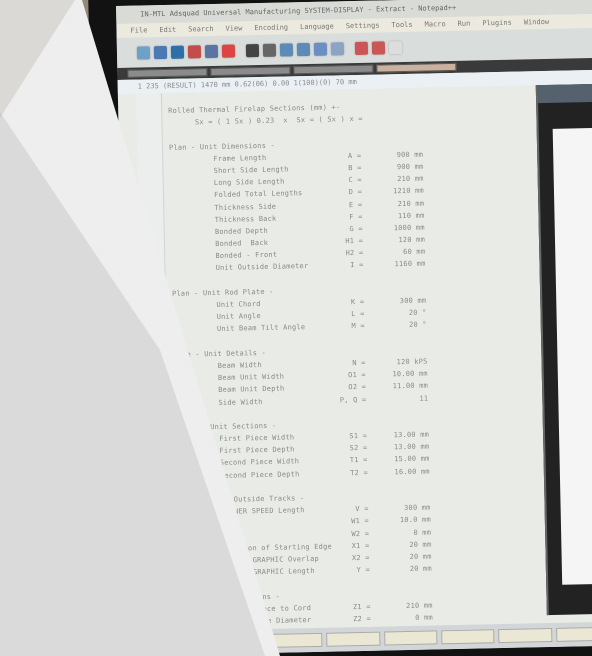  Describe the element at coordinates (160, 52) in the screenshot. I see `open-file-icon` at that location.